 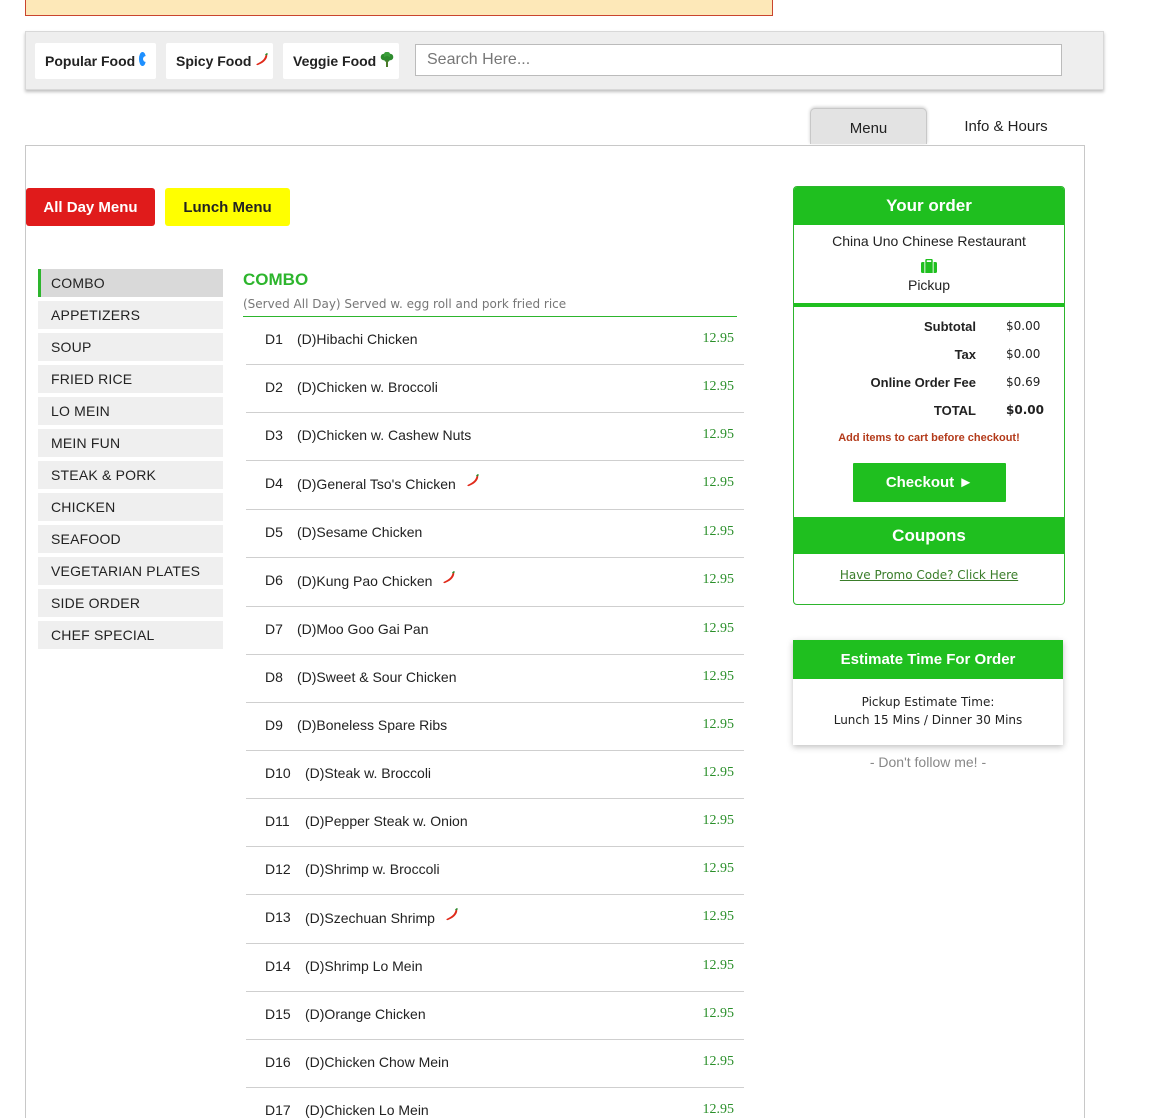 What do you see at coordinates (130, 443) in the screenshot?
I see `sidebar-item-mein-fun: MEIN FUN` at bounding box center [130, 443].